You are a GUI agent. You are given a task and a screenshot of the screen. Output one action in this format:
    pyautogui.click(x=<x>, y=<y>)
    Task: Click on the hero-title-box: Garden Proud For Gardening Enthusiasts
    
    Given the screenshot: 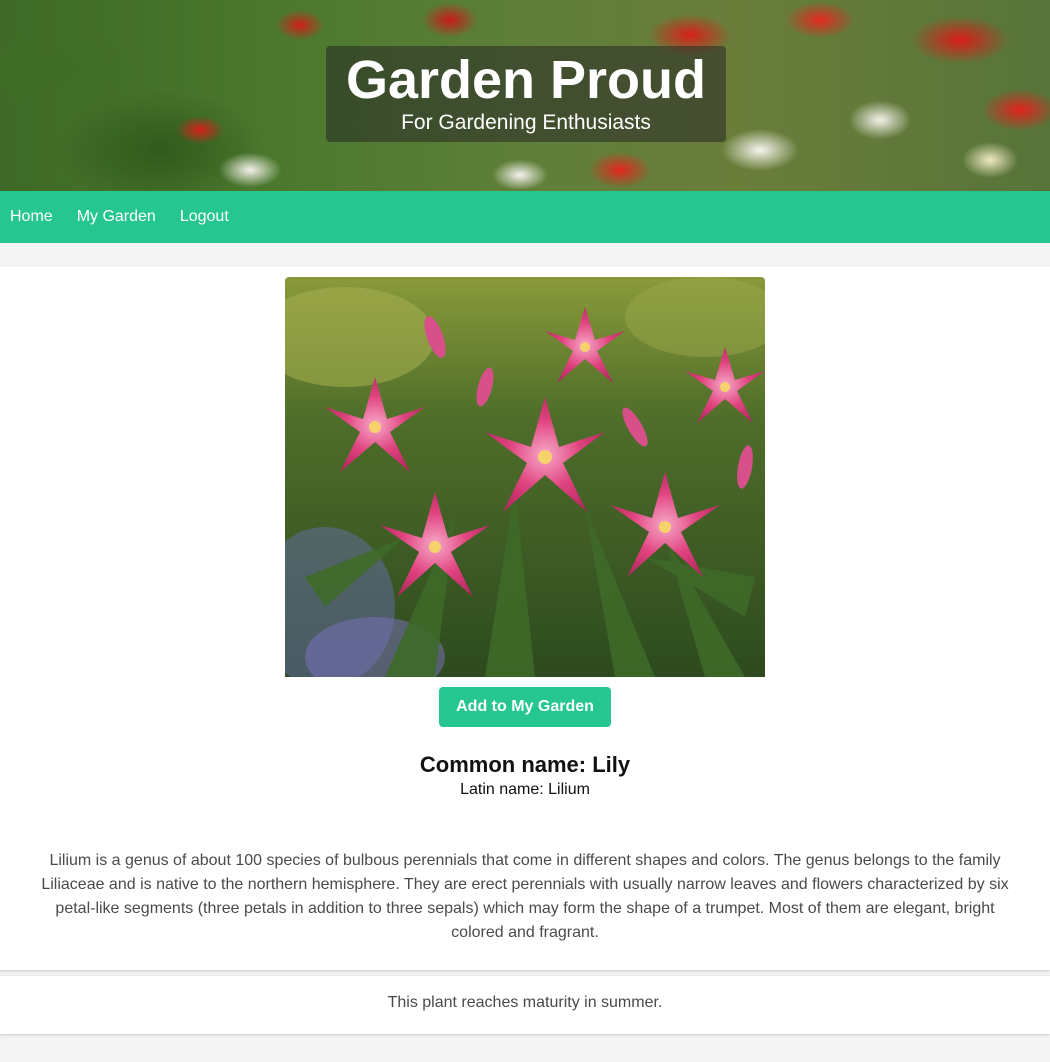 What is the action you would take?
    pyautogui.click(x=526, y=94)
    